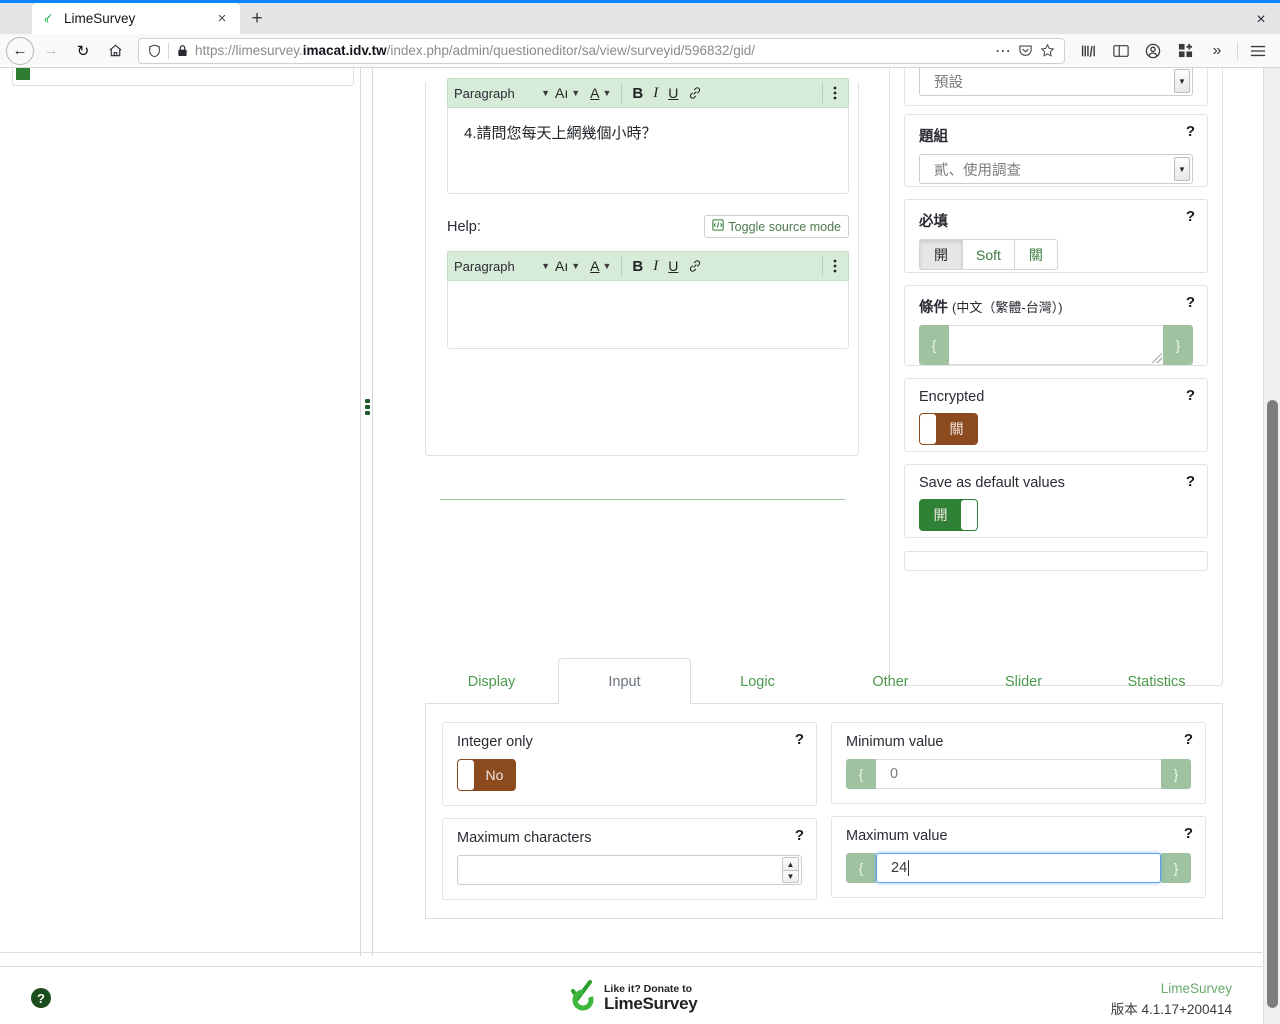 Image resolution: width=1280 pixels, height=1024 pixels. Describe the element at coordinates (977, 170) in the screenshot. I see `question-group-value: 貳、使用調查` at that location.